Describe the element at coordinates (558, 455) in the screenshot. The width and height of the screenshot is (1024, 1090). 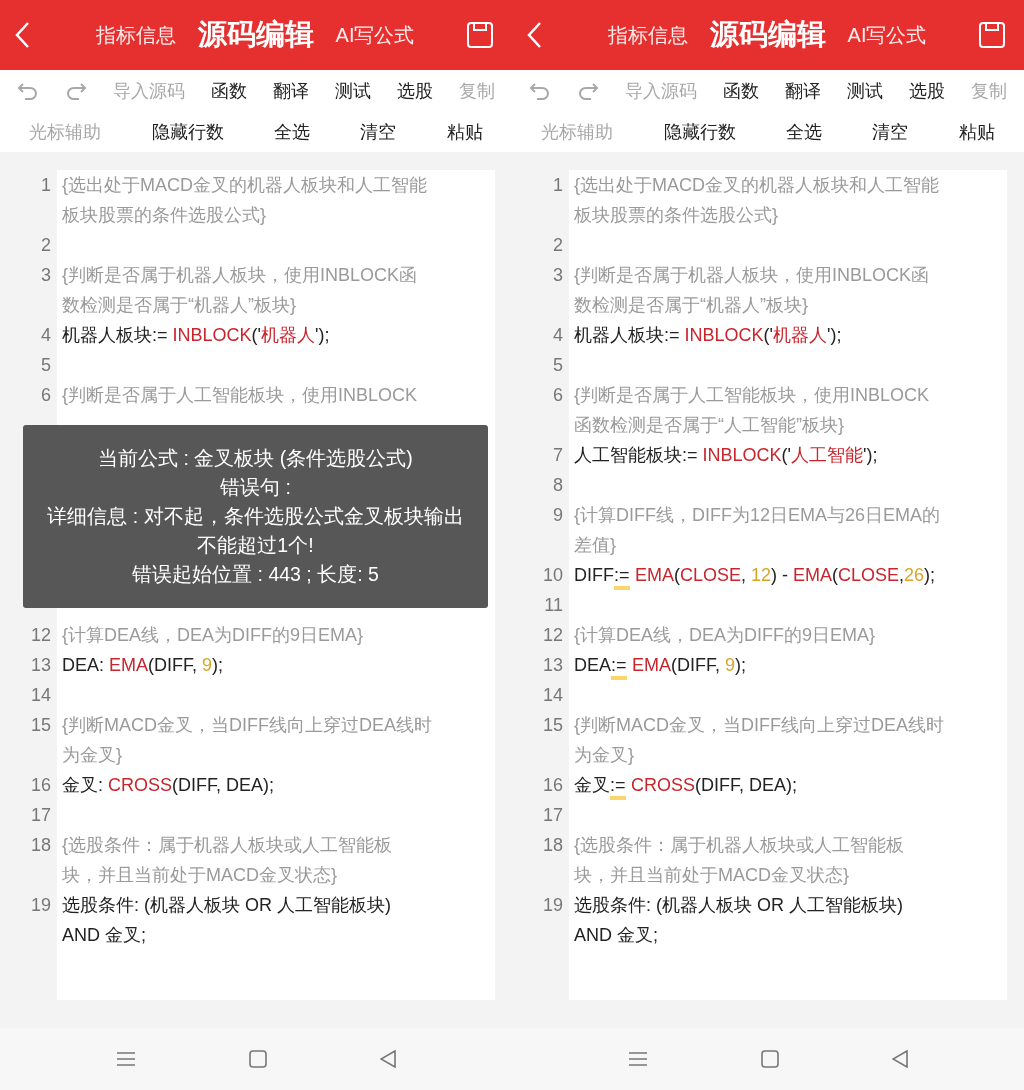
I see `line-number: 7` at that location.